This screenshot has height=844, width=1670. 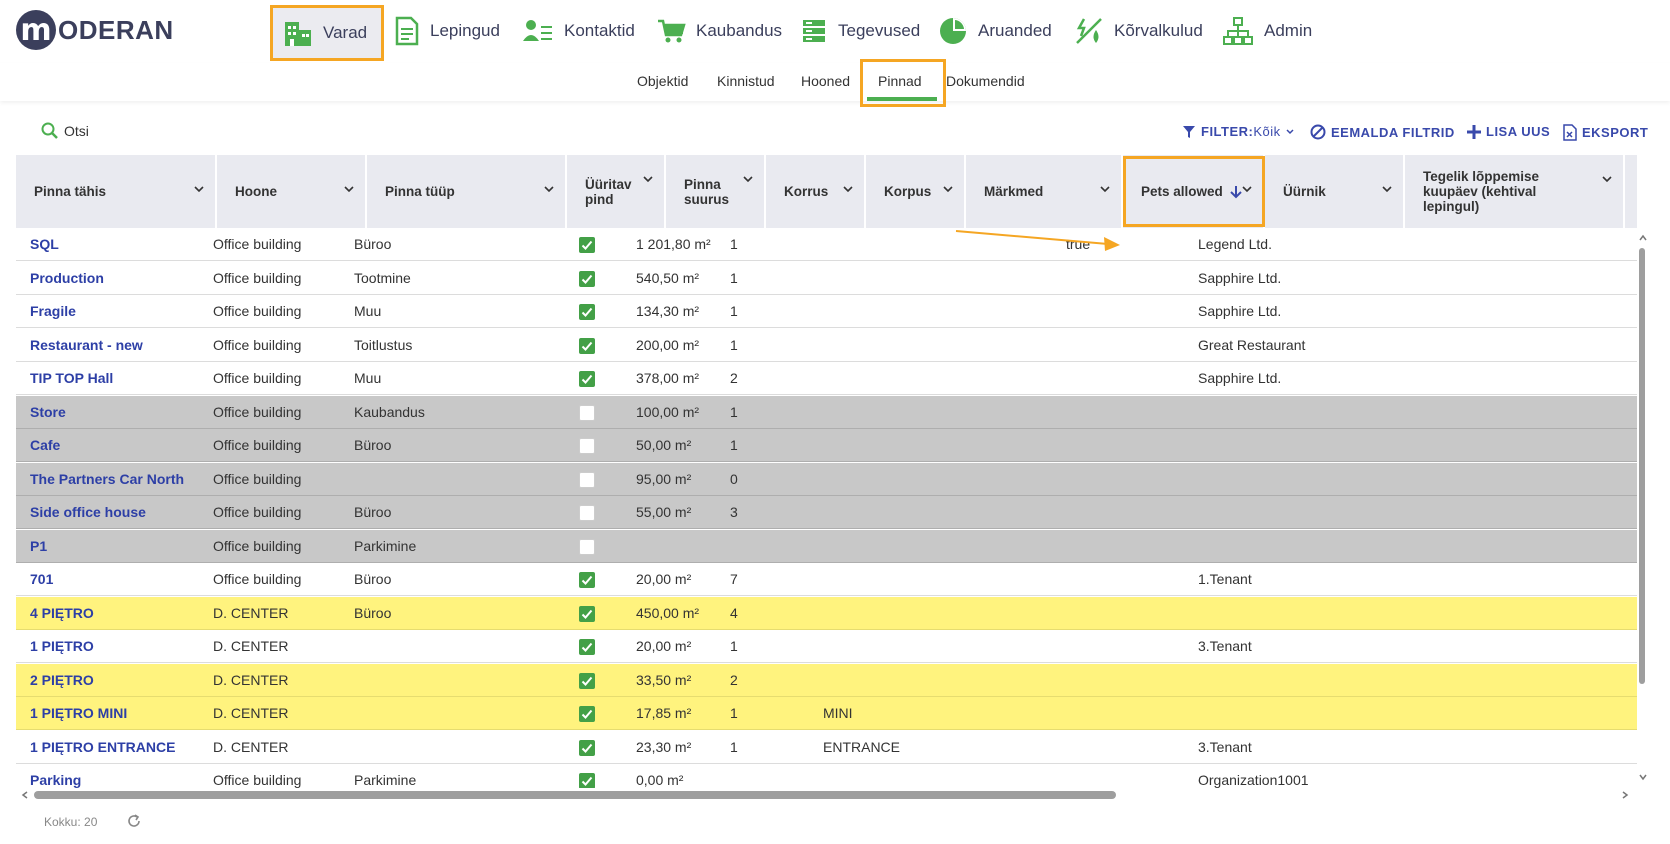 What do you see at coordinates (134, 821) in the screenshot?
I see `refresh-icon` at bounding box center [134, 821].